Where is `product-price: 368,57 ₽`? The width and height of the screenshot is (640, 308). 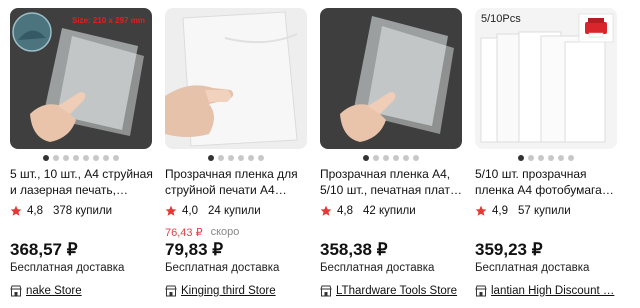 product-price: 368,57 ₽ is located at coordinates (44, 249).